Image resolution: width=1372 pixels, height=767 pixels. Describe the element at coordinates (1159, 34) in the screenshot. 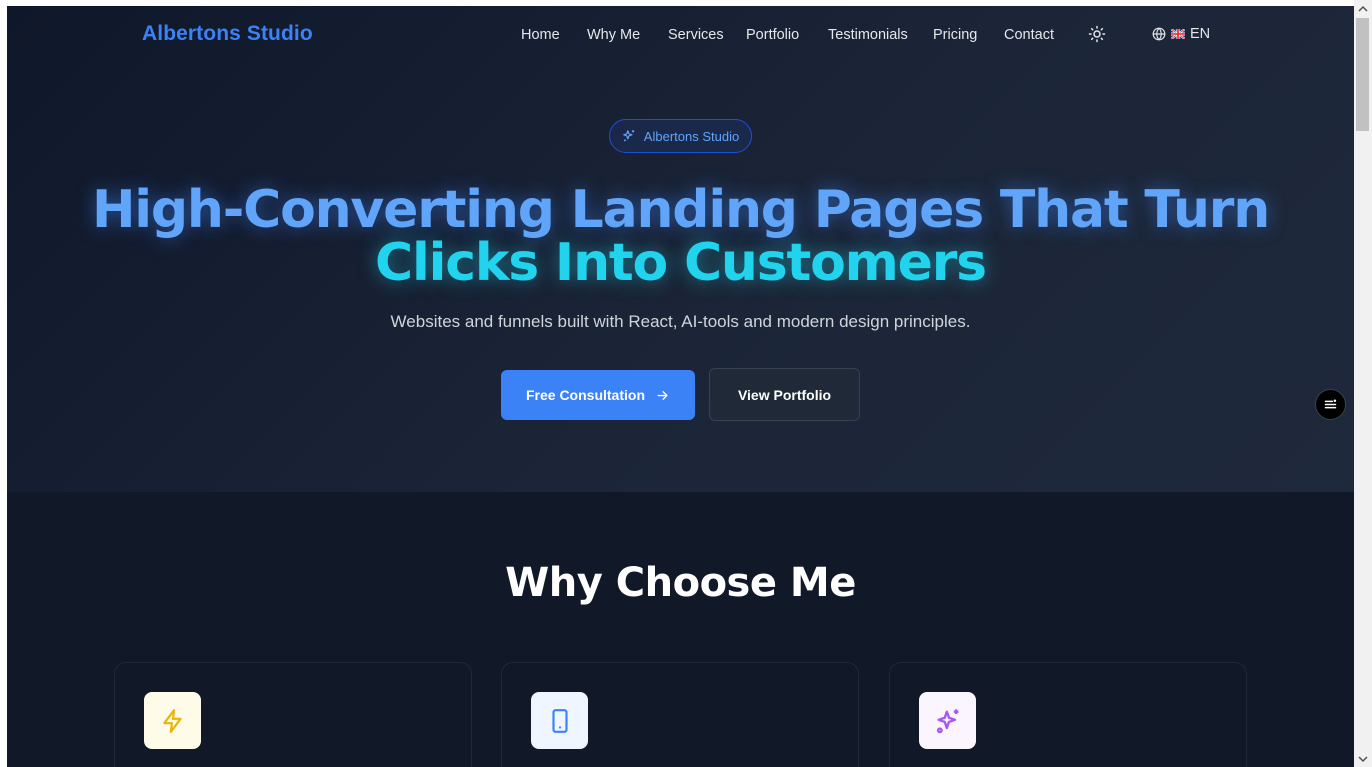

I see `globe-icon` at that location.